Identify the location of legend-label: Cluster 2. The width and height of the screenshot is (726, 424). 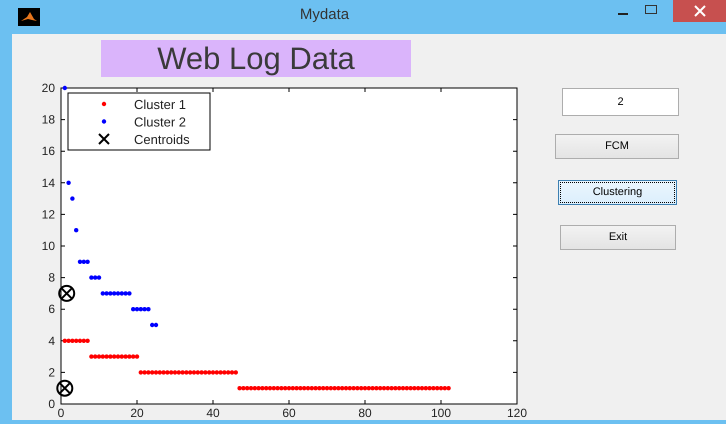
(160, 122).